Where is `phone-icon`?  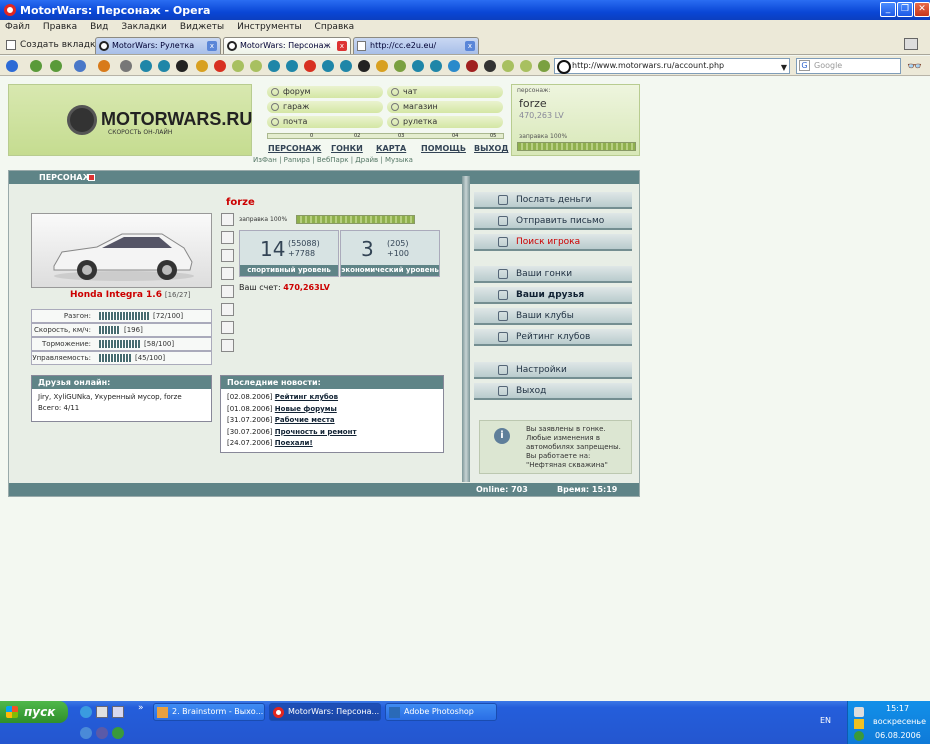
phone-icon is located at coordinates (227, 237).